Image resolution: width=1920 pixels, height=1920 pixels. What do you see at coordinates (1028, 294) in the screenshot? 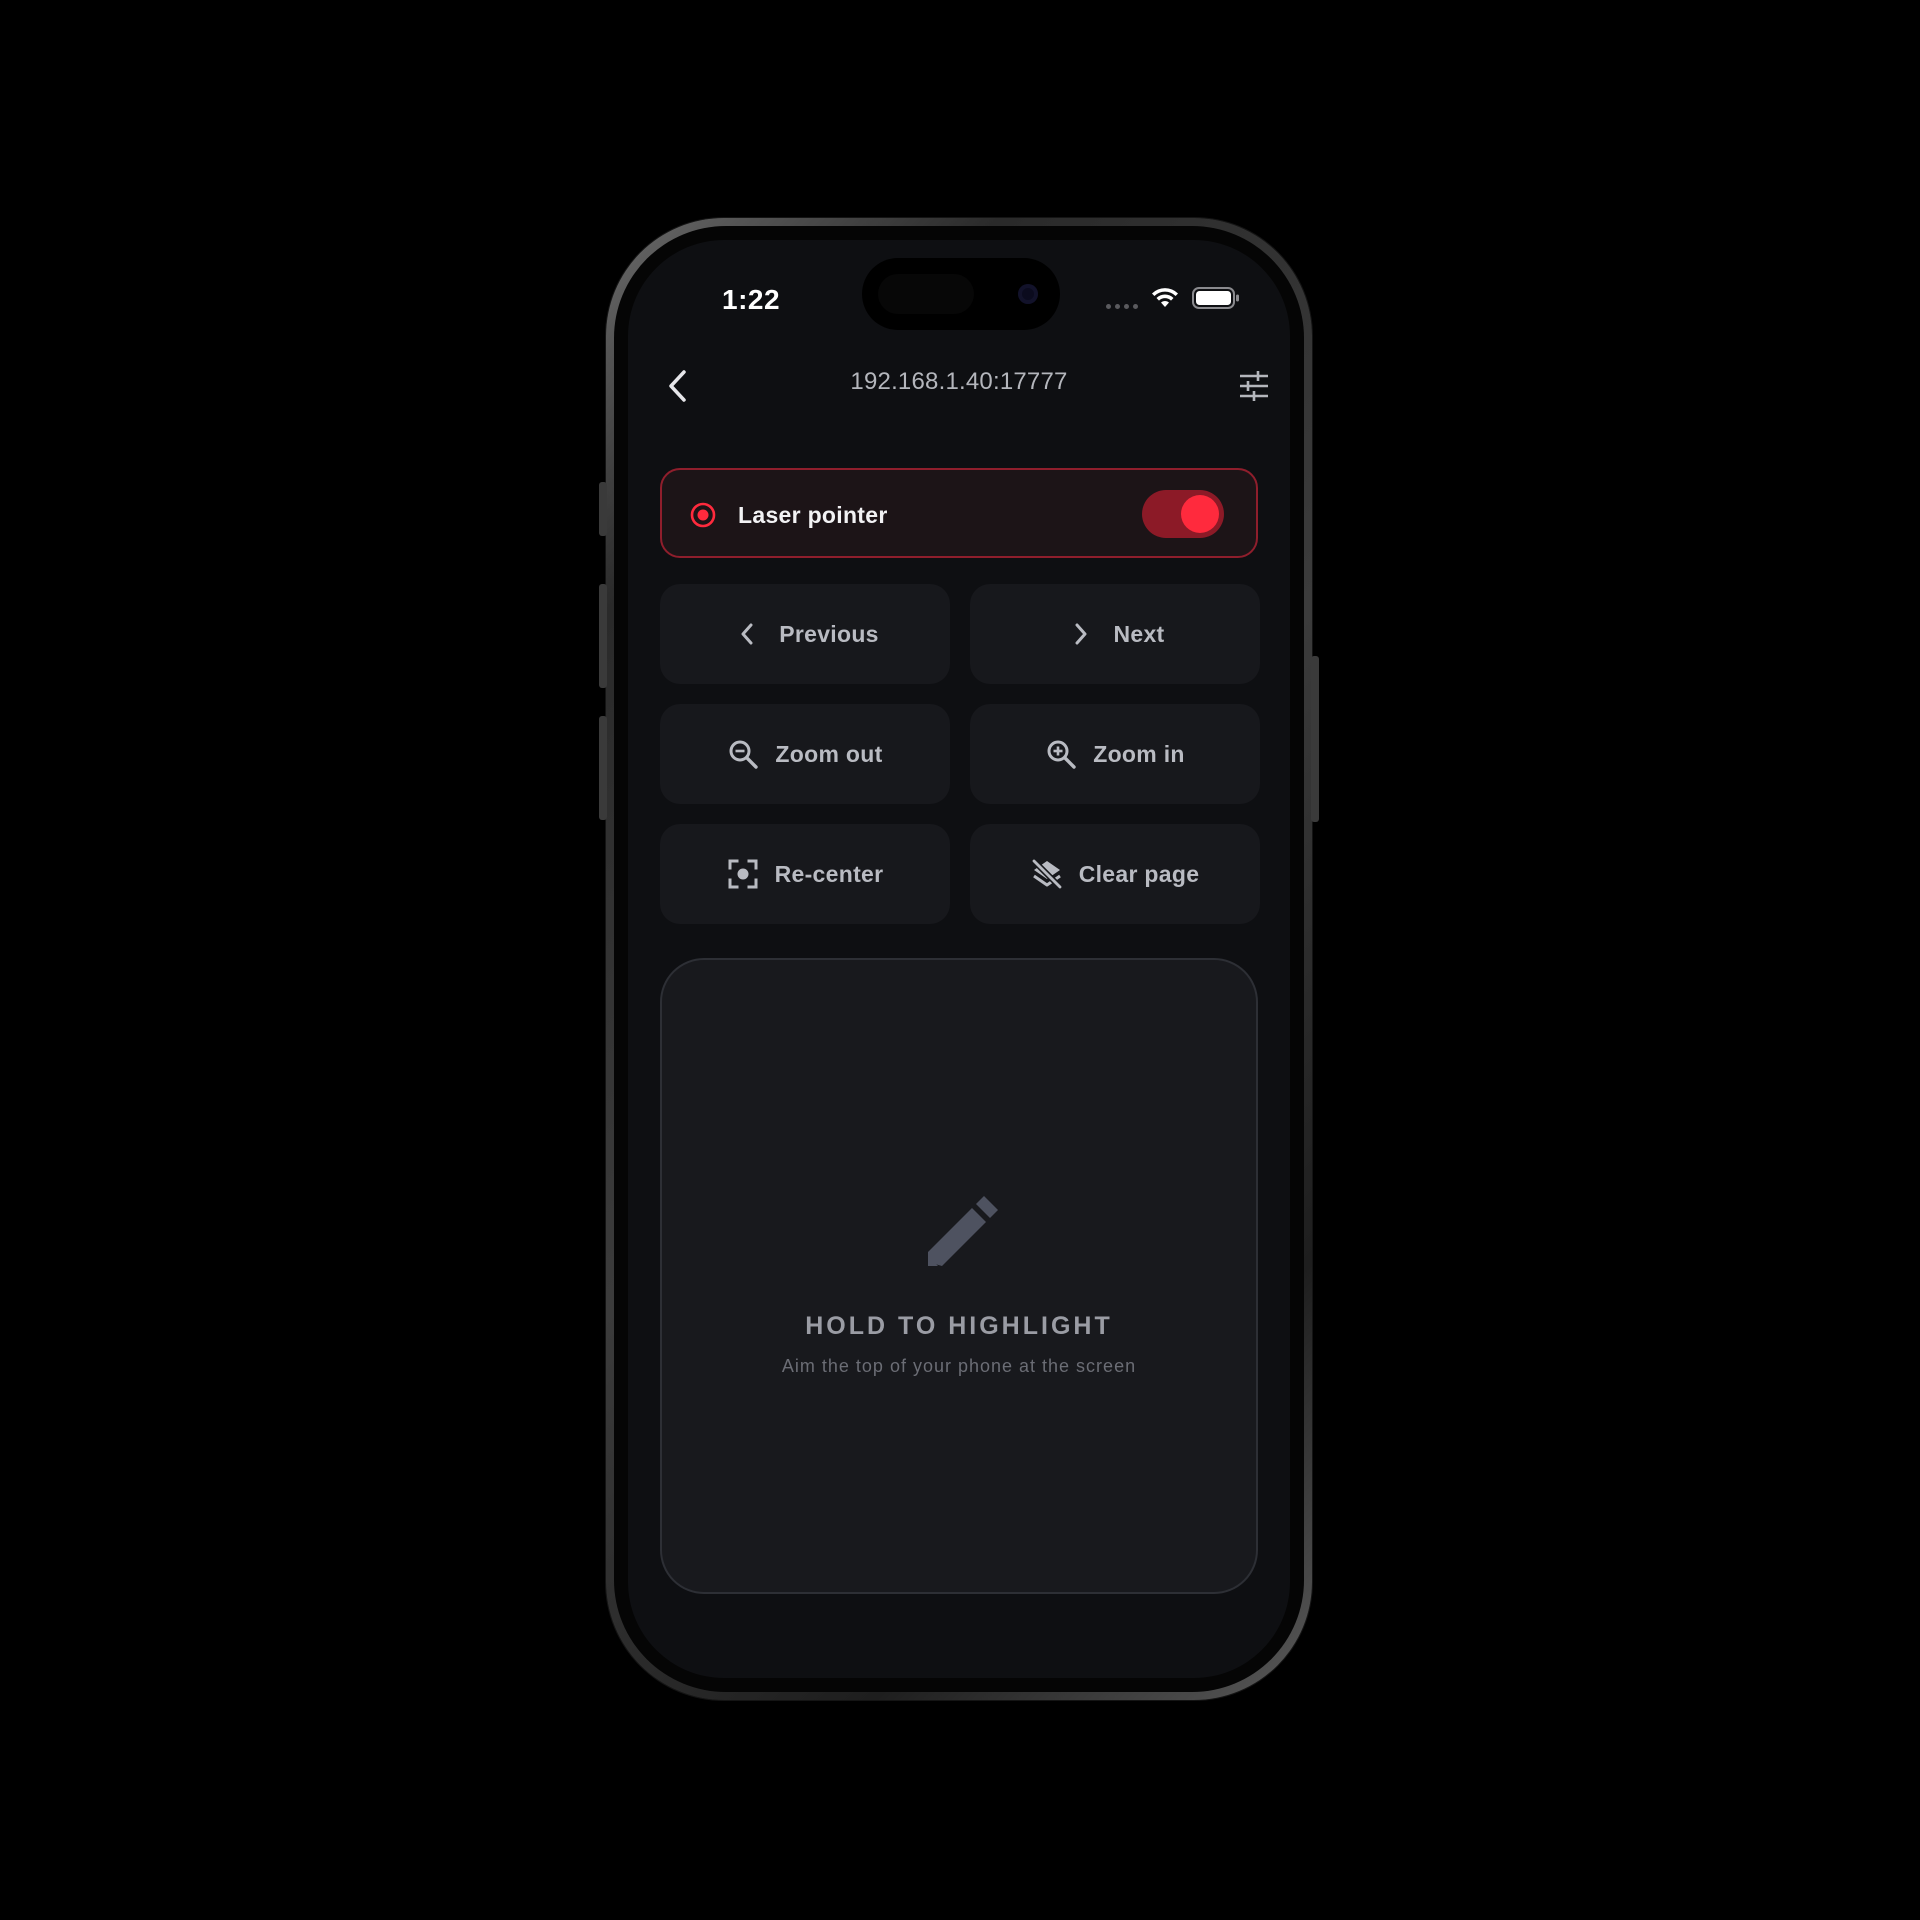
I see `front-camera` at bounding box center [1028, 294].